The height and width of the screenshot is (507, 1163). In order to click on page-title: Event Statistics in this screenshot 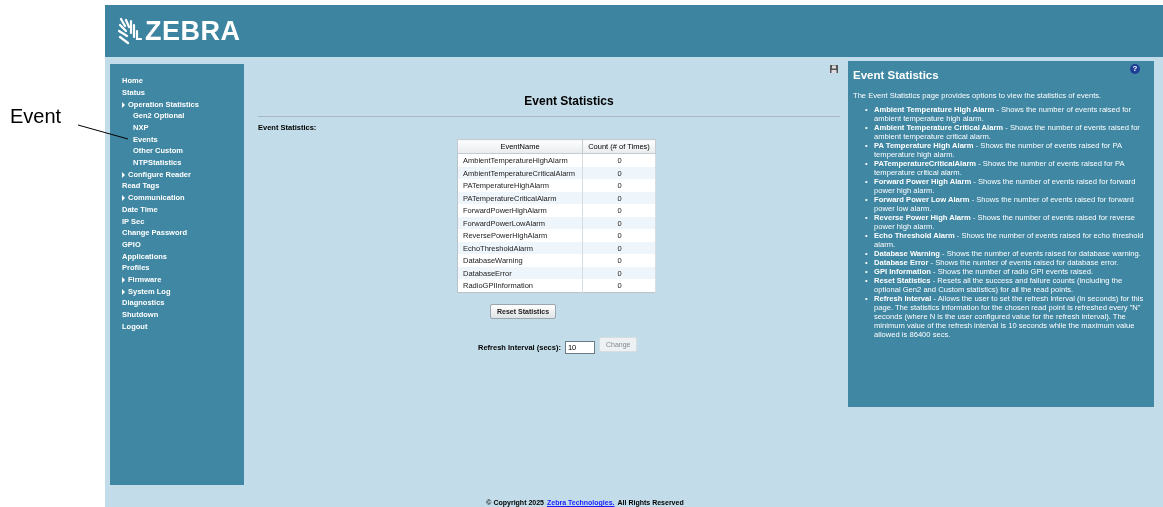, I will do `click(569, 101)`.